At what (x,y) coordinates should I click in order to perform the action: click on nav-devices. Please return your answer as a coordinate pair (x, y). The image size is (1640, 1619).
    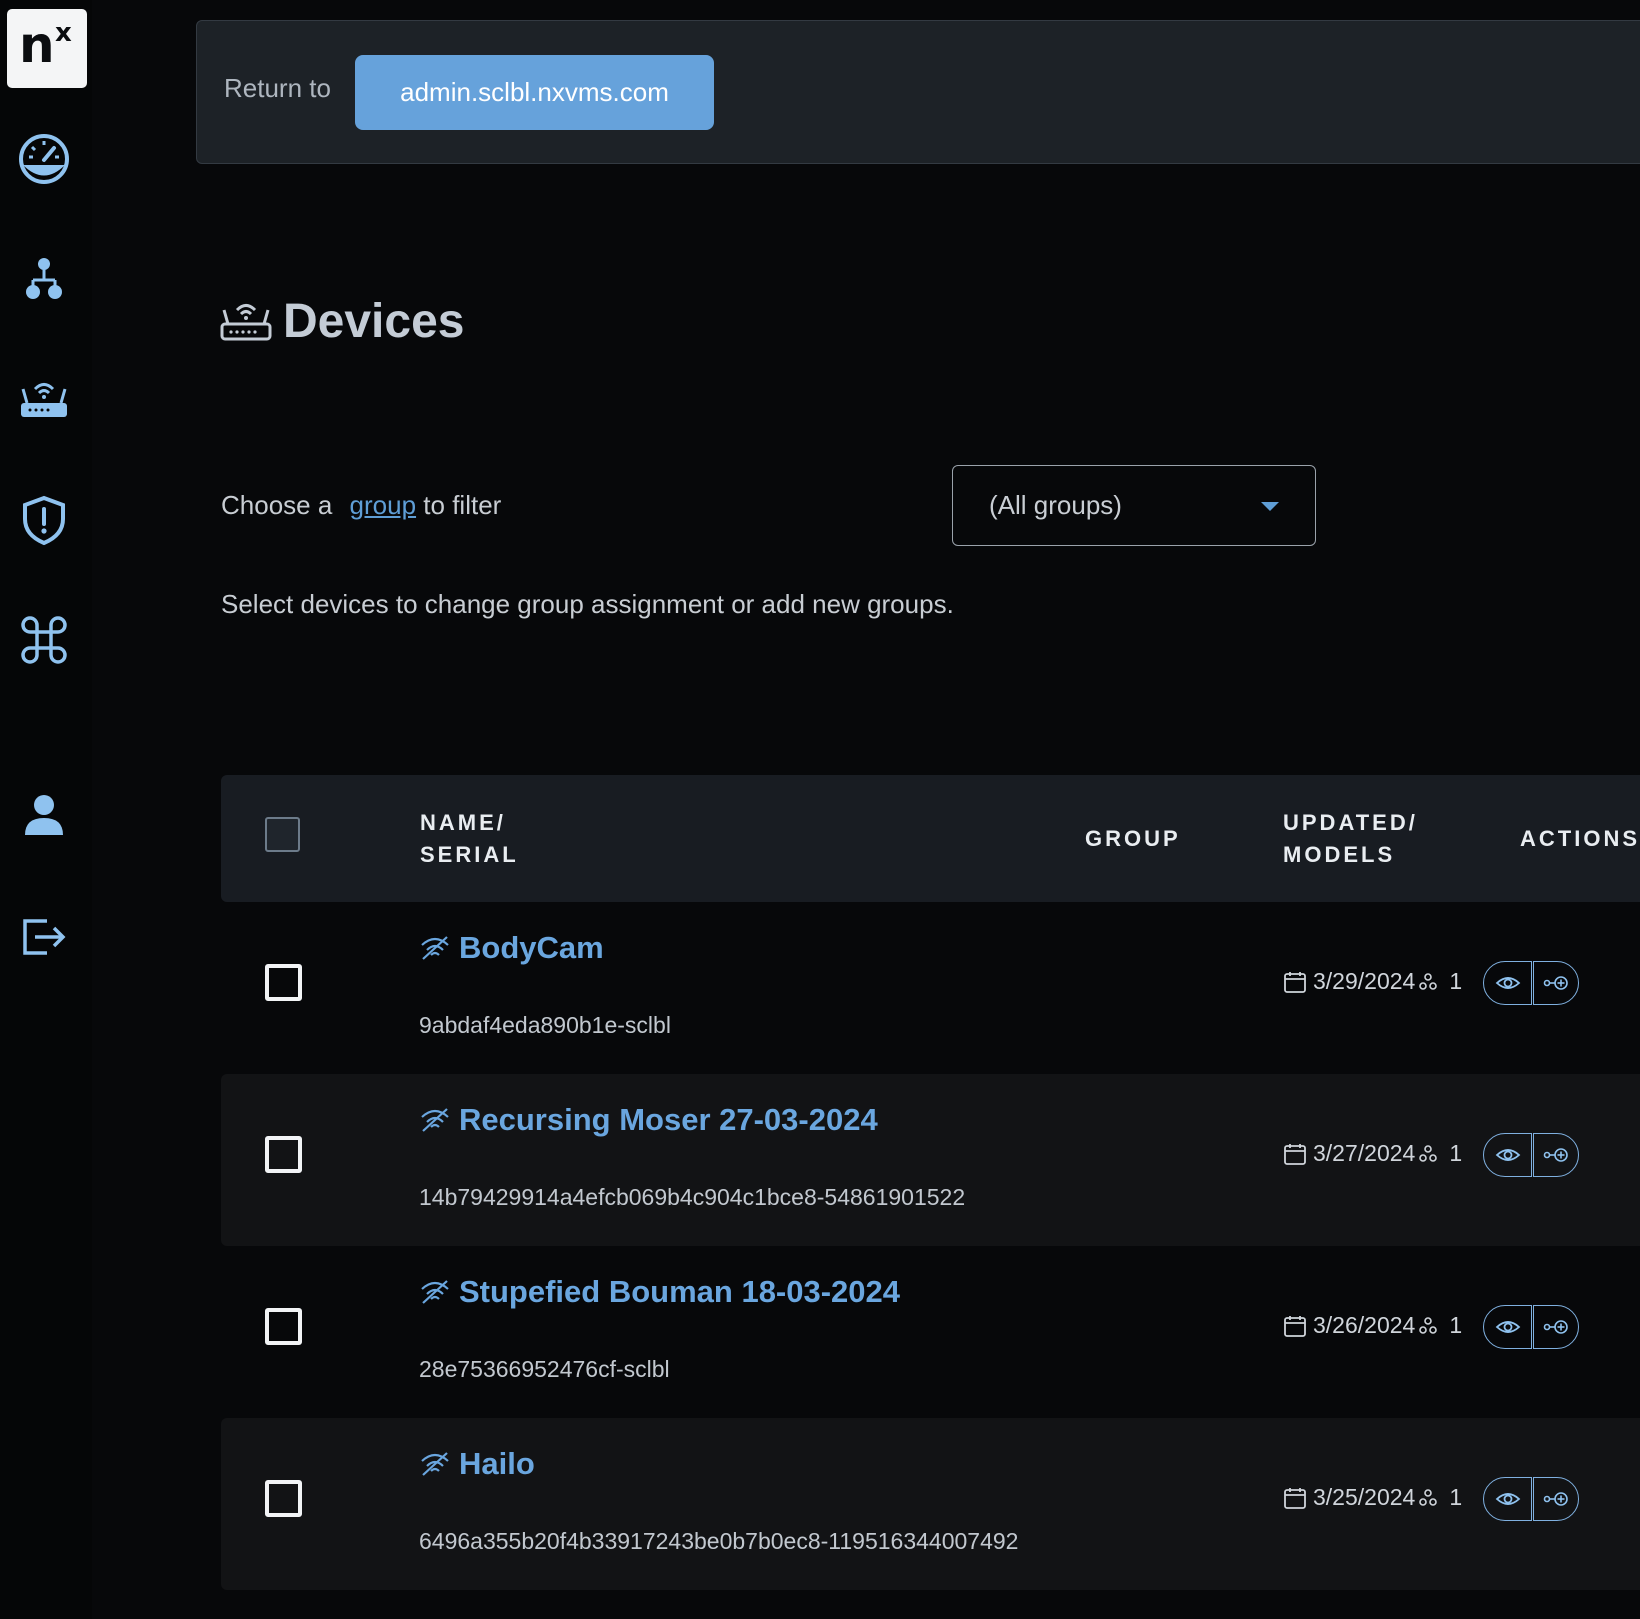
    Looking at the image, I should click on (44, 400).